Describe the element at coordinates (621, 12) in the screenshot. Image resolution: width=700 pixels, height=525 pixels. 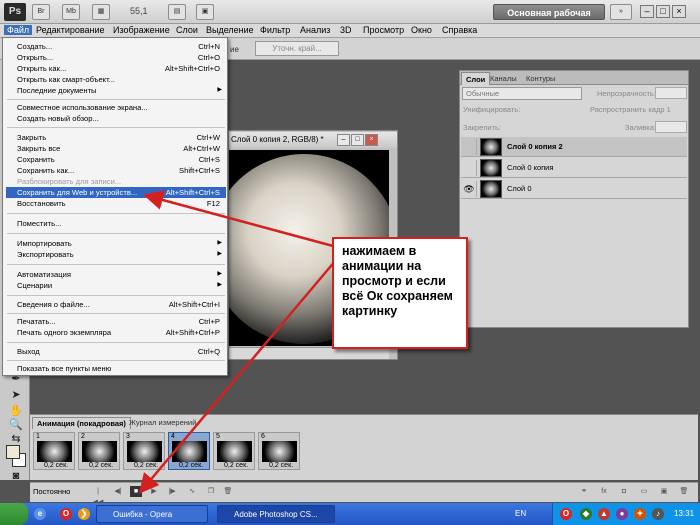
I see `expand-icon: »` at that location.